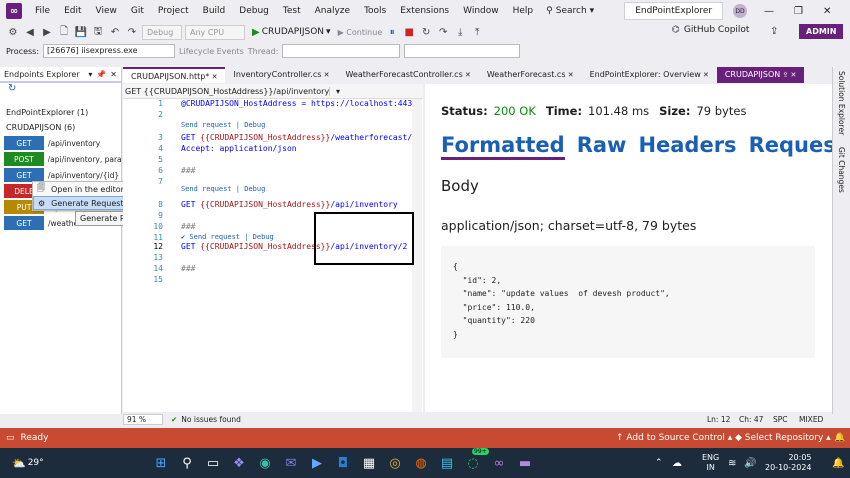  Describe the element at coordinates (677, 463) in the screenshot. I see `onedrive-icon: ☁` at that location.